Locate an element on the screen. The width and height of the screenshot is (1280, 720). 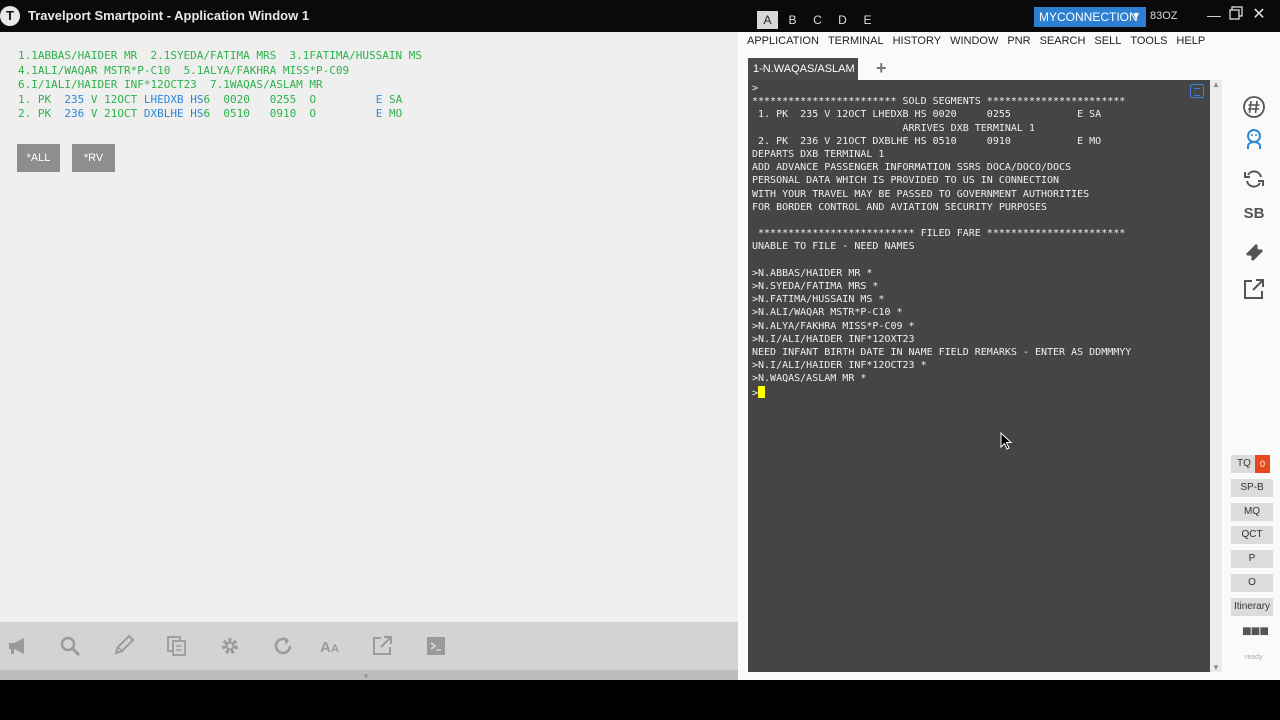
minimize-button: — is located at coordinates (1214, 15).